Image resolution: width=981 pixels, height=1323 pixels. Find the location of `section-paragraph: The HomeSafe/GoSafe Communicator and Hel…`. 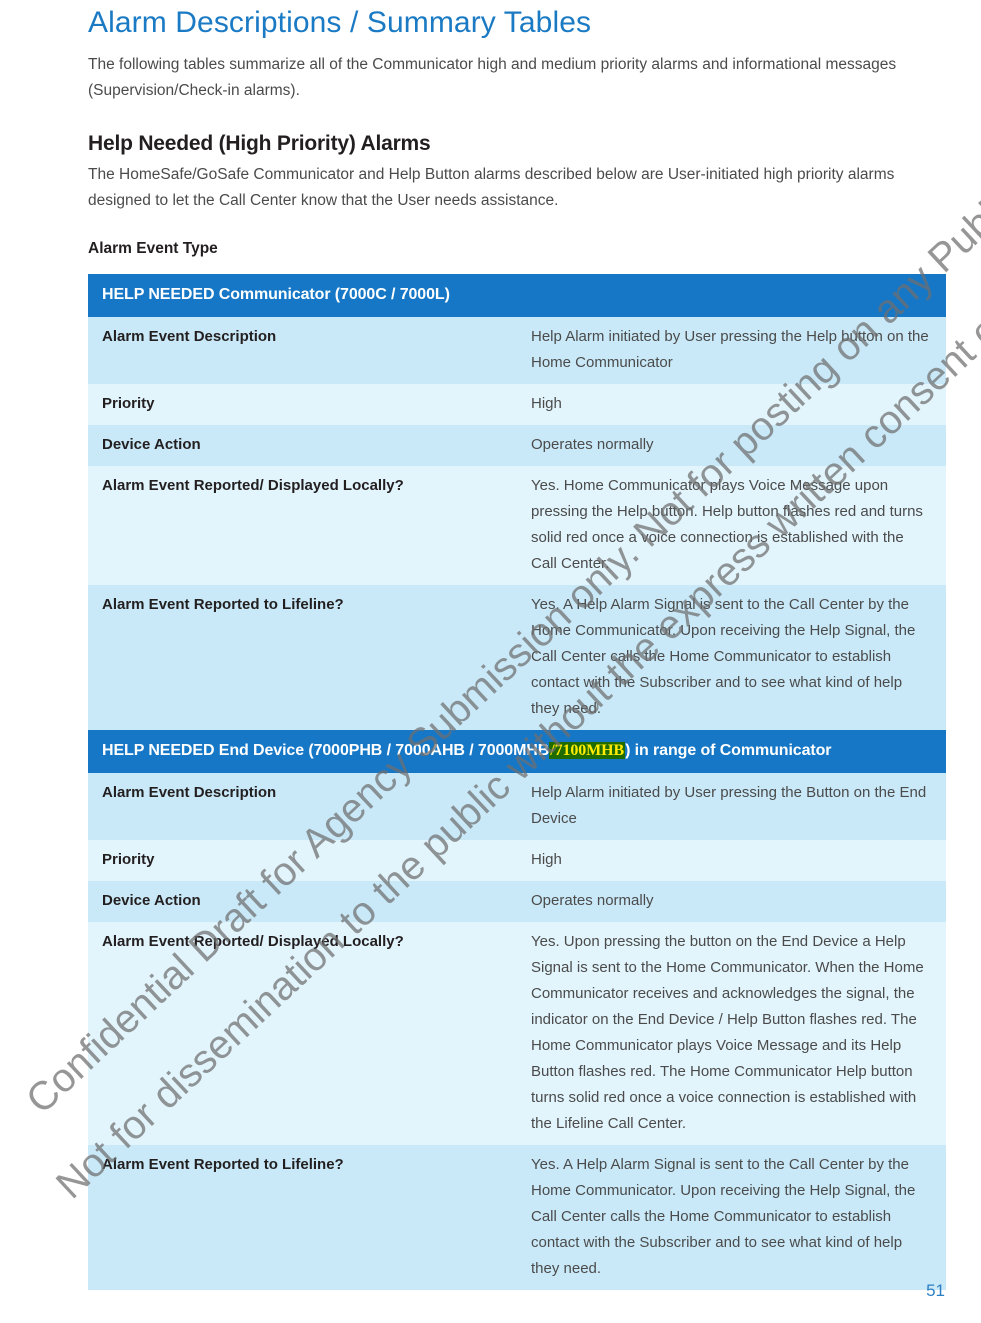

section-paragraph: The HomeSafe/GoSafe Communicator and Hel… is located at coordinates (491, 187).